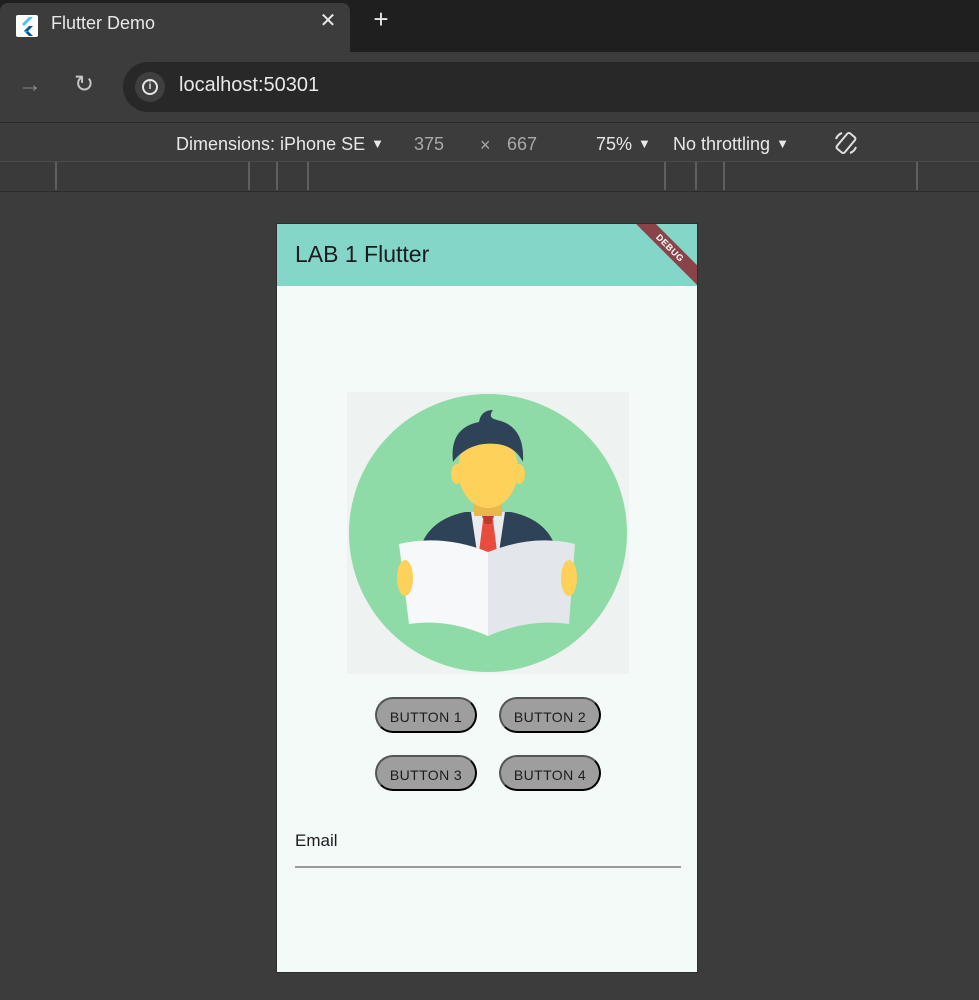  Describe the element at coordinates (488, 533) in the screenshot. I see `avatar-image` at that location.